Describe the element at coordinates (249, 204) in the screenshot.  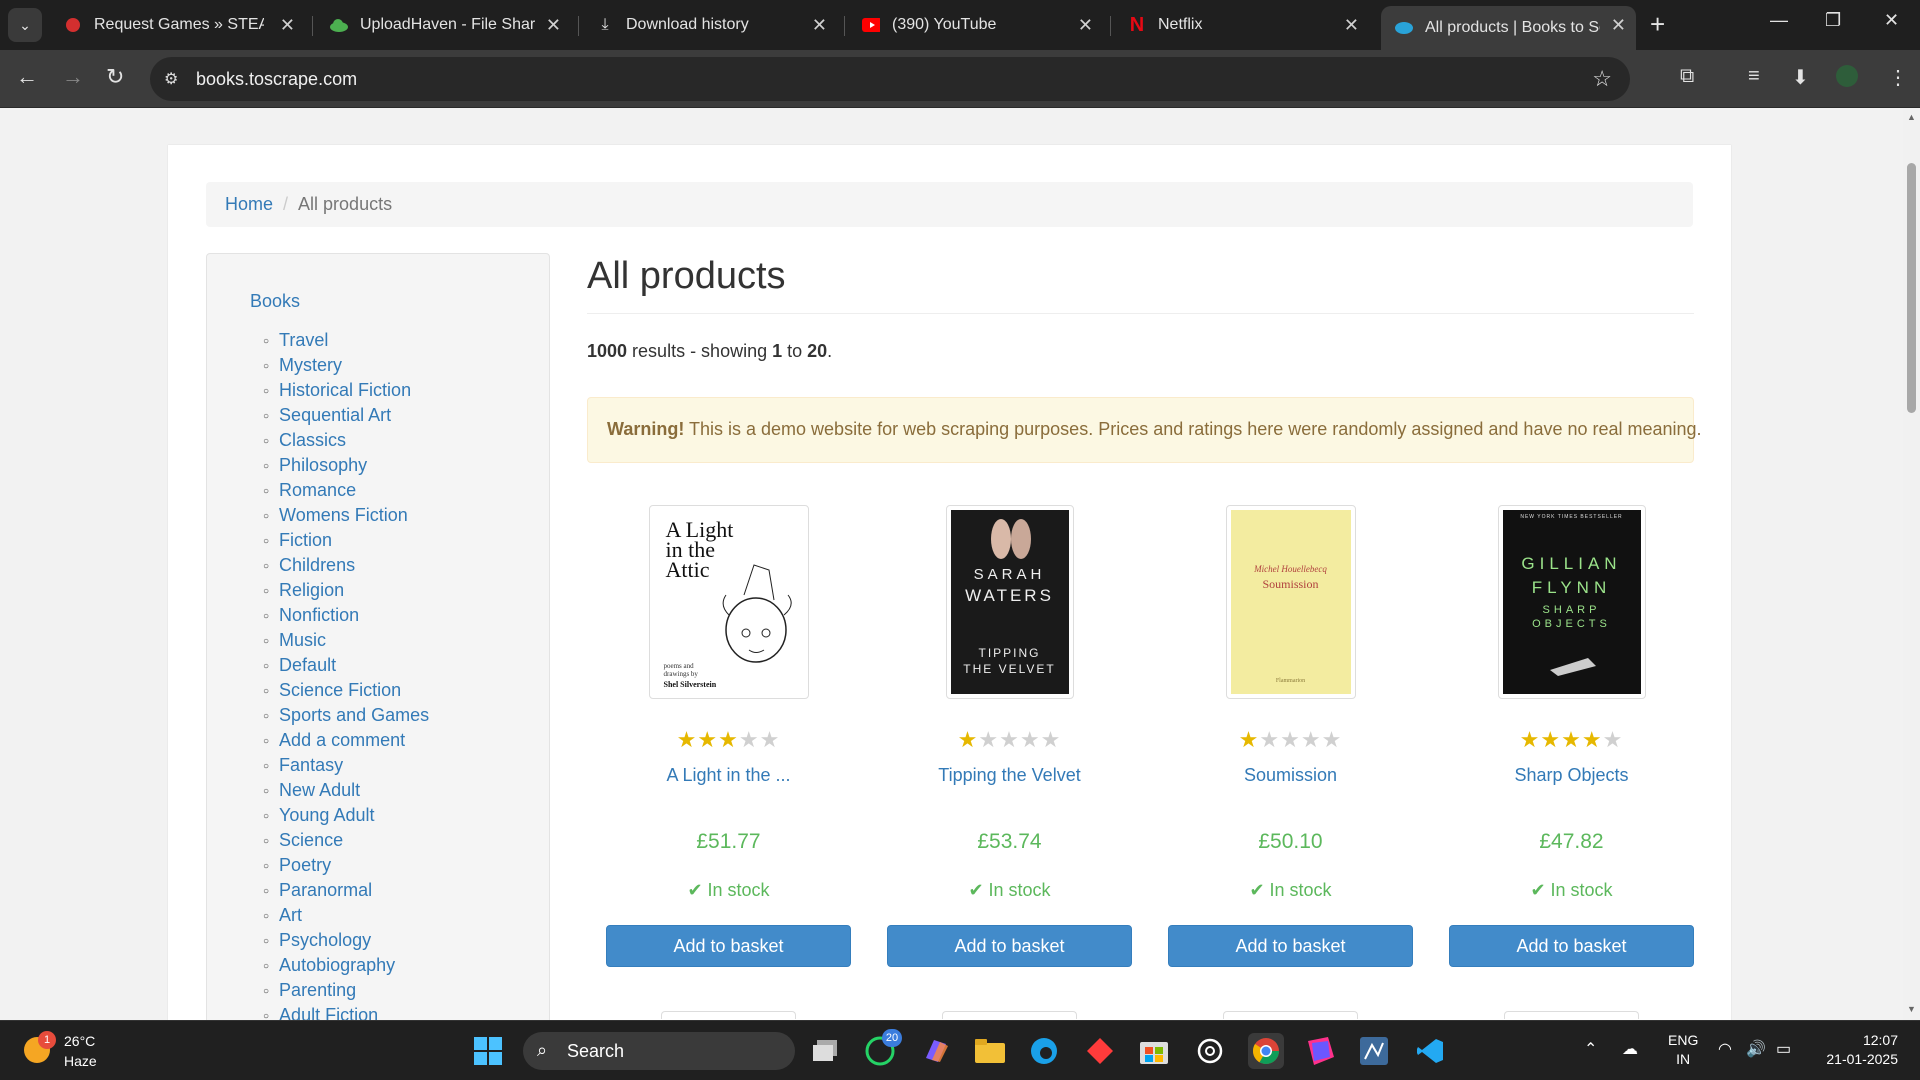
I see `breadcrumb-home-link: Home` at that location.